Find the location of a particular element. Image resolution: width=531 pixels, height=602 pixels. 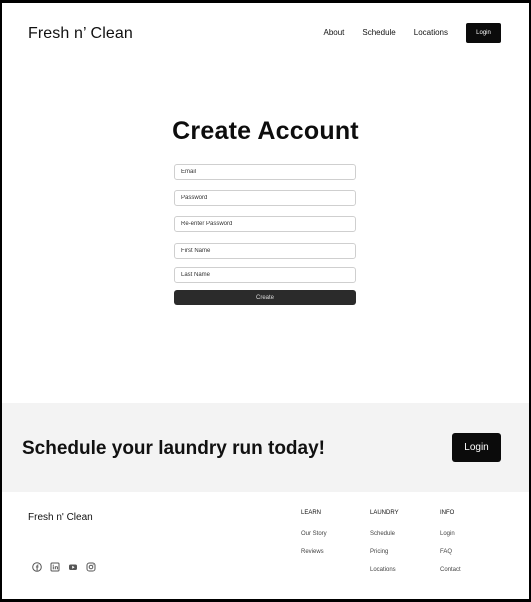

social-links is located at coordinates (68, 565).